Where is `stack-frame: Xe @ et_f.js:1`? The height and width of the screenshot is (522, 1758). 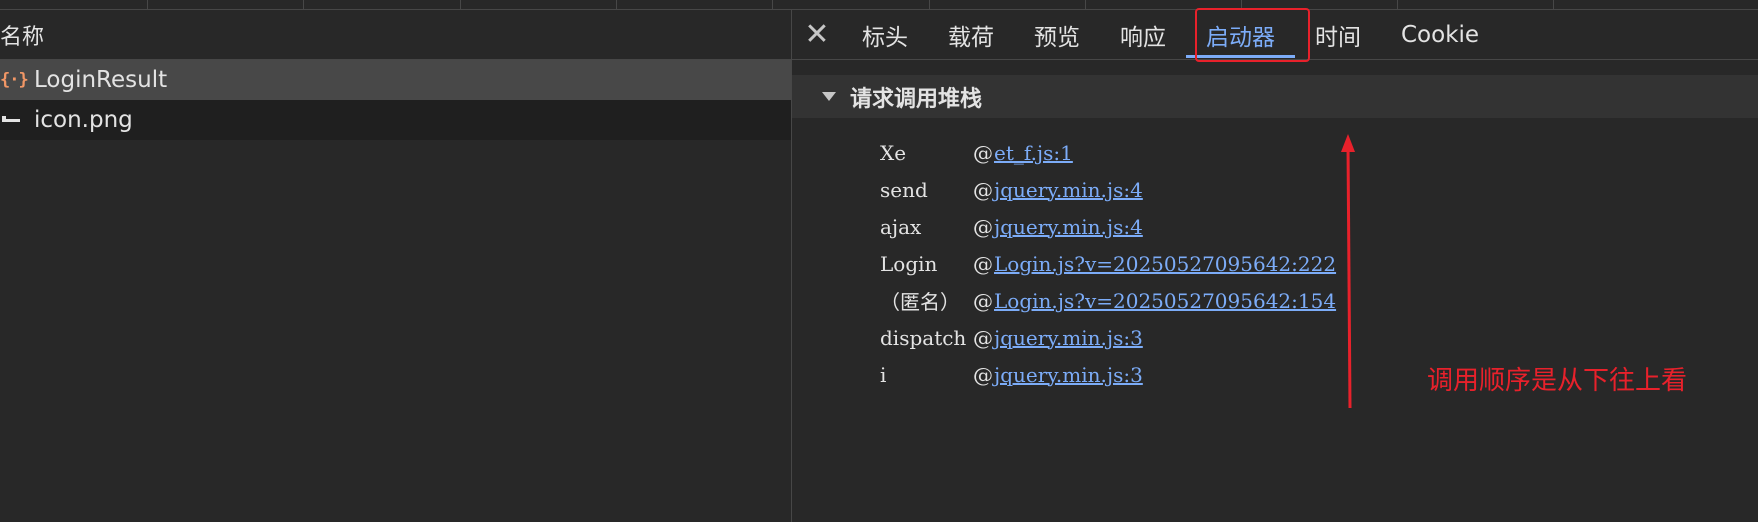
stack-frame: Xe @ et_f.js:1 is located at coordinates (1108, 152).